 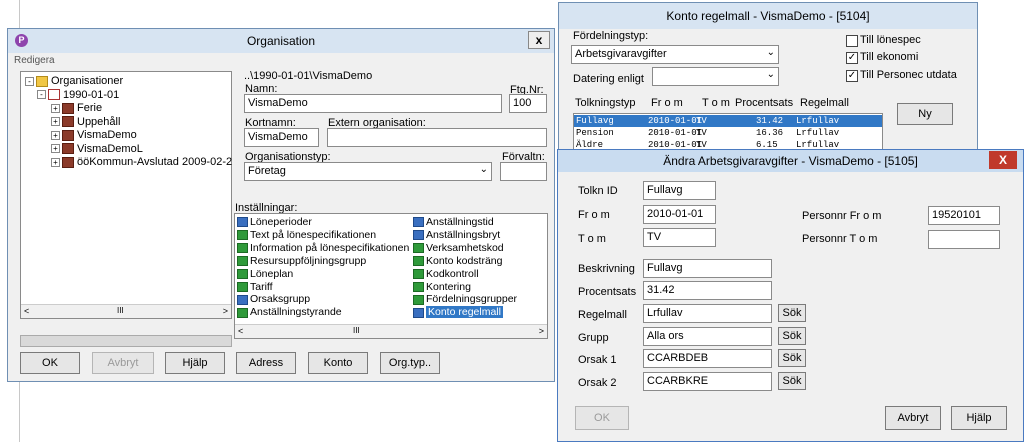 I want to click on installning-item: Kodkontroll, so click(x=446, y=274).